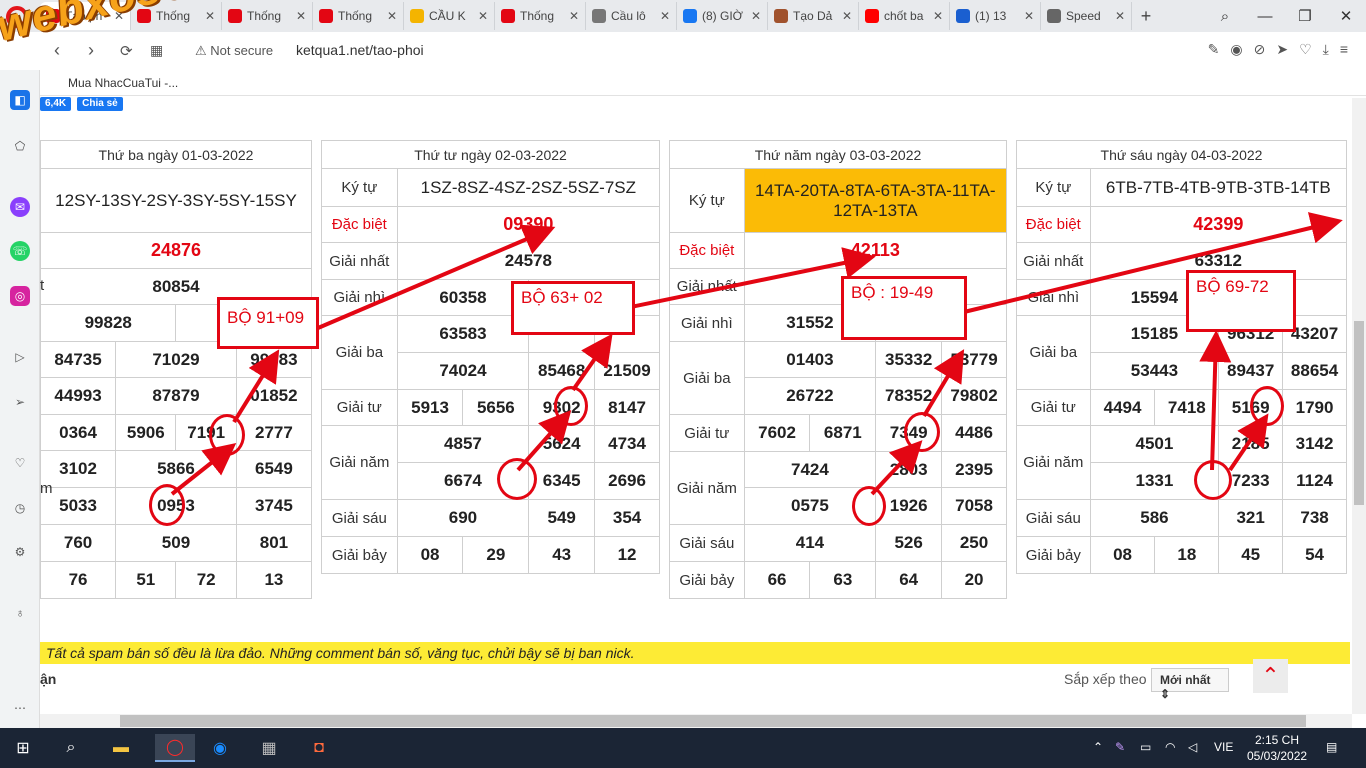  What do you see at coordinates (20, 357) in the screenshot?
I see `player-icon: ▷` at bounding box center [20, 357].